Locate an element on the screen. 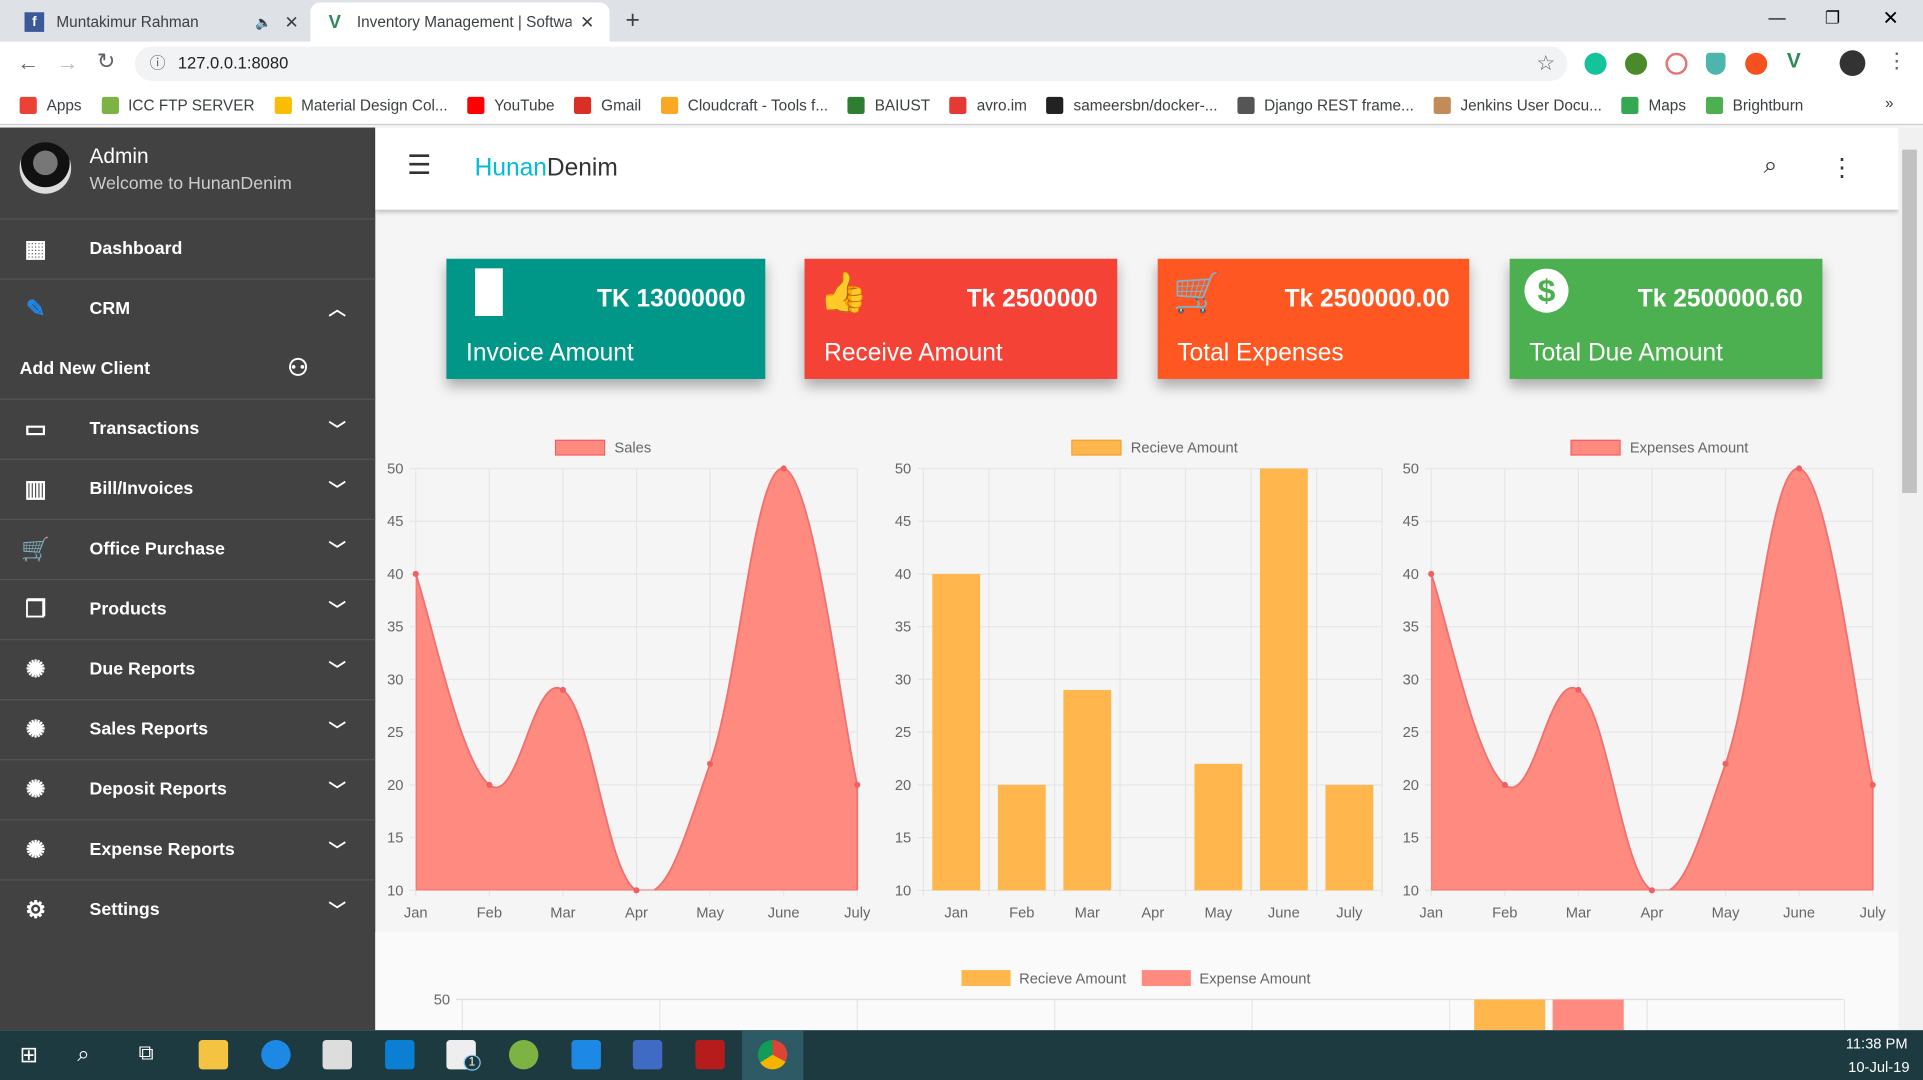 Image resolution: width=1923 pixels, height=1080 pixels. clock-time: 11:38 PM is located at coordinates (1877, 1043).